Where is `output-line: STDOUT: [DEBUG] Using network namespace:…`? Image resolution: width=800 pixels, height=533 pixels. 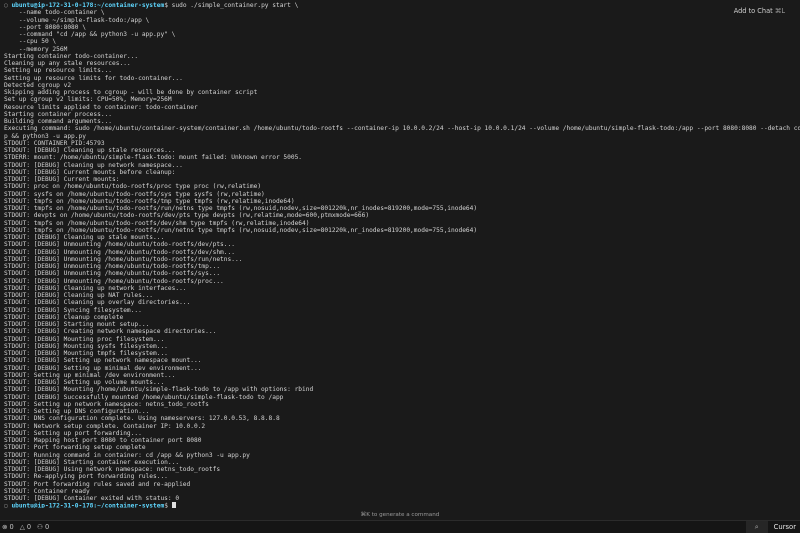
output-line: STDOUT: [DEBUG] Using network namespace:… is located at coordinates (112, 469).